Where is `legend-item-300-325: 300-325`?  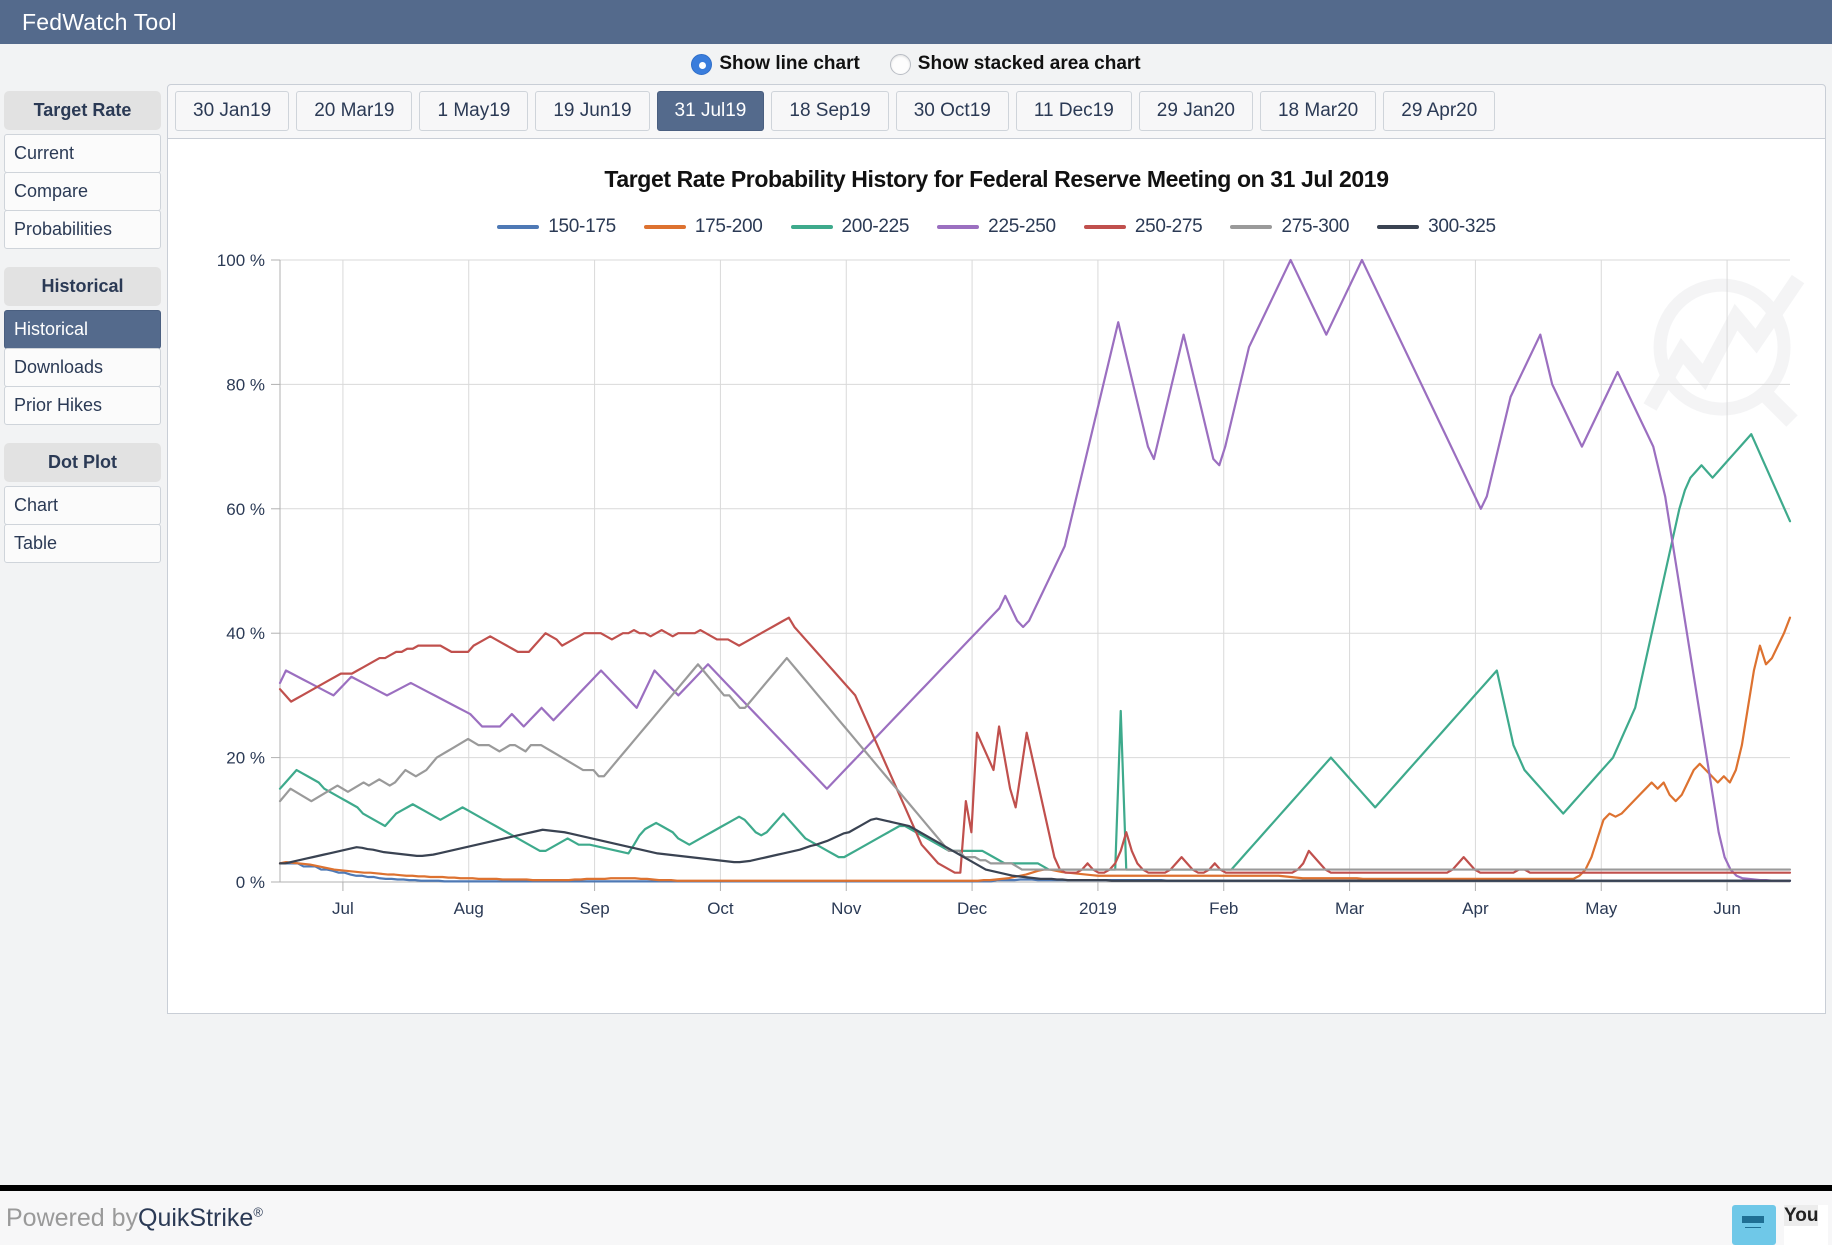 legend-item-300-325: 300-325 is located at coordinates (1436, 227).